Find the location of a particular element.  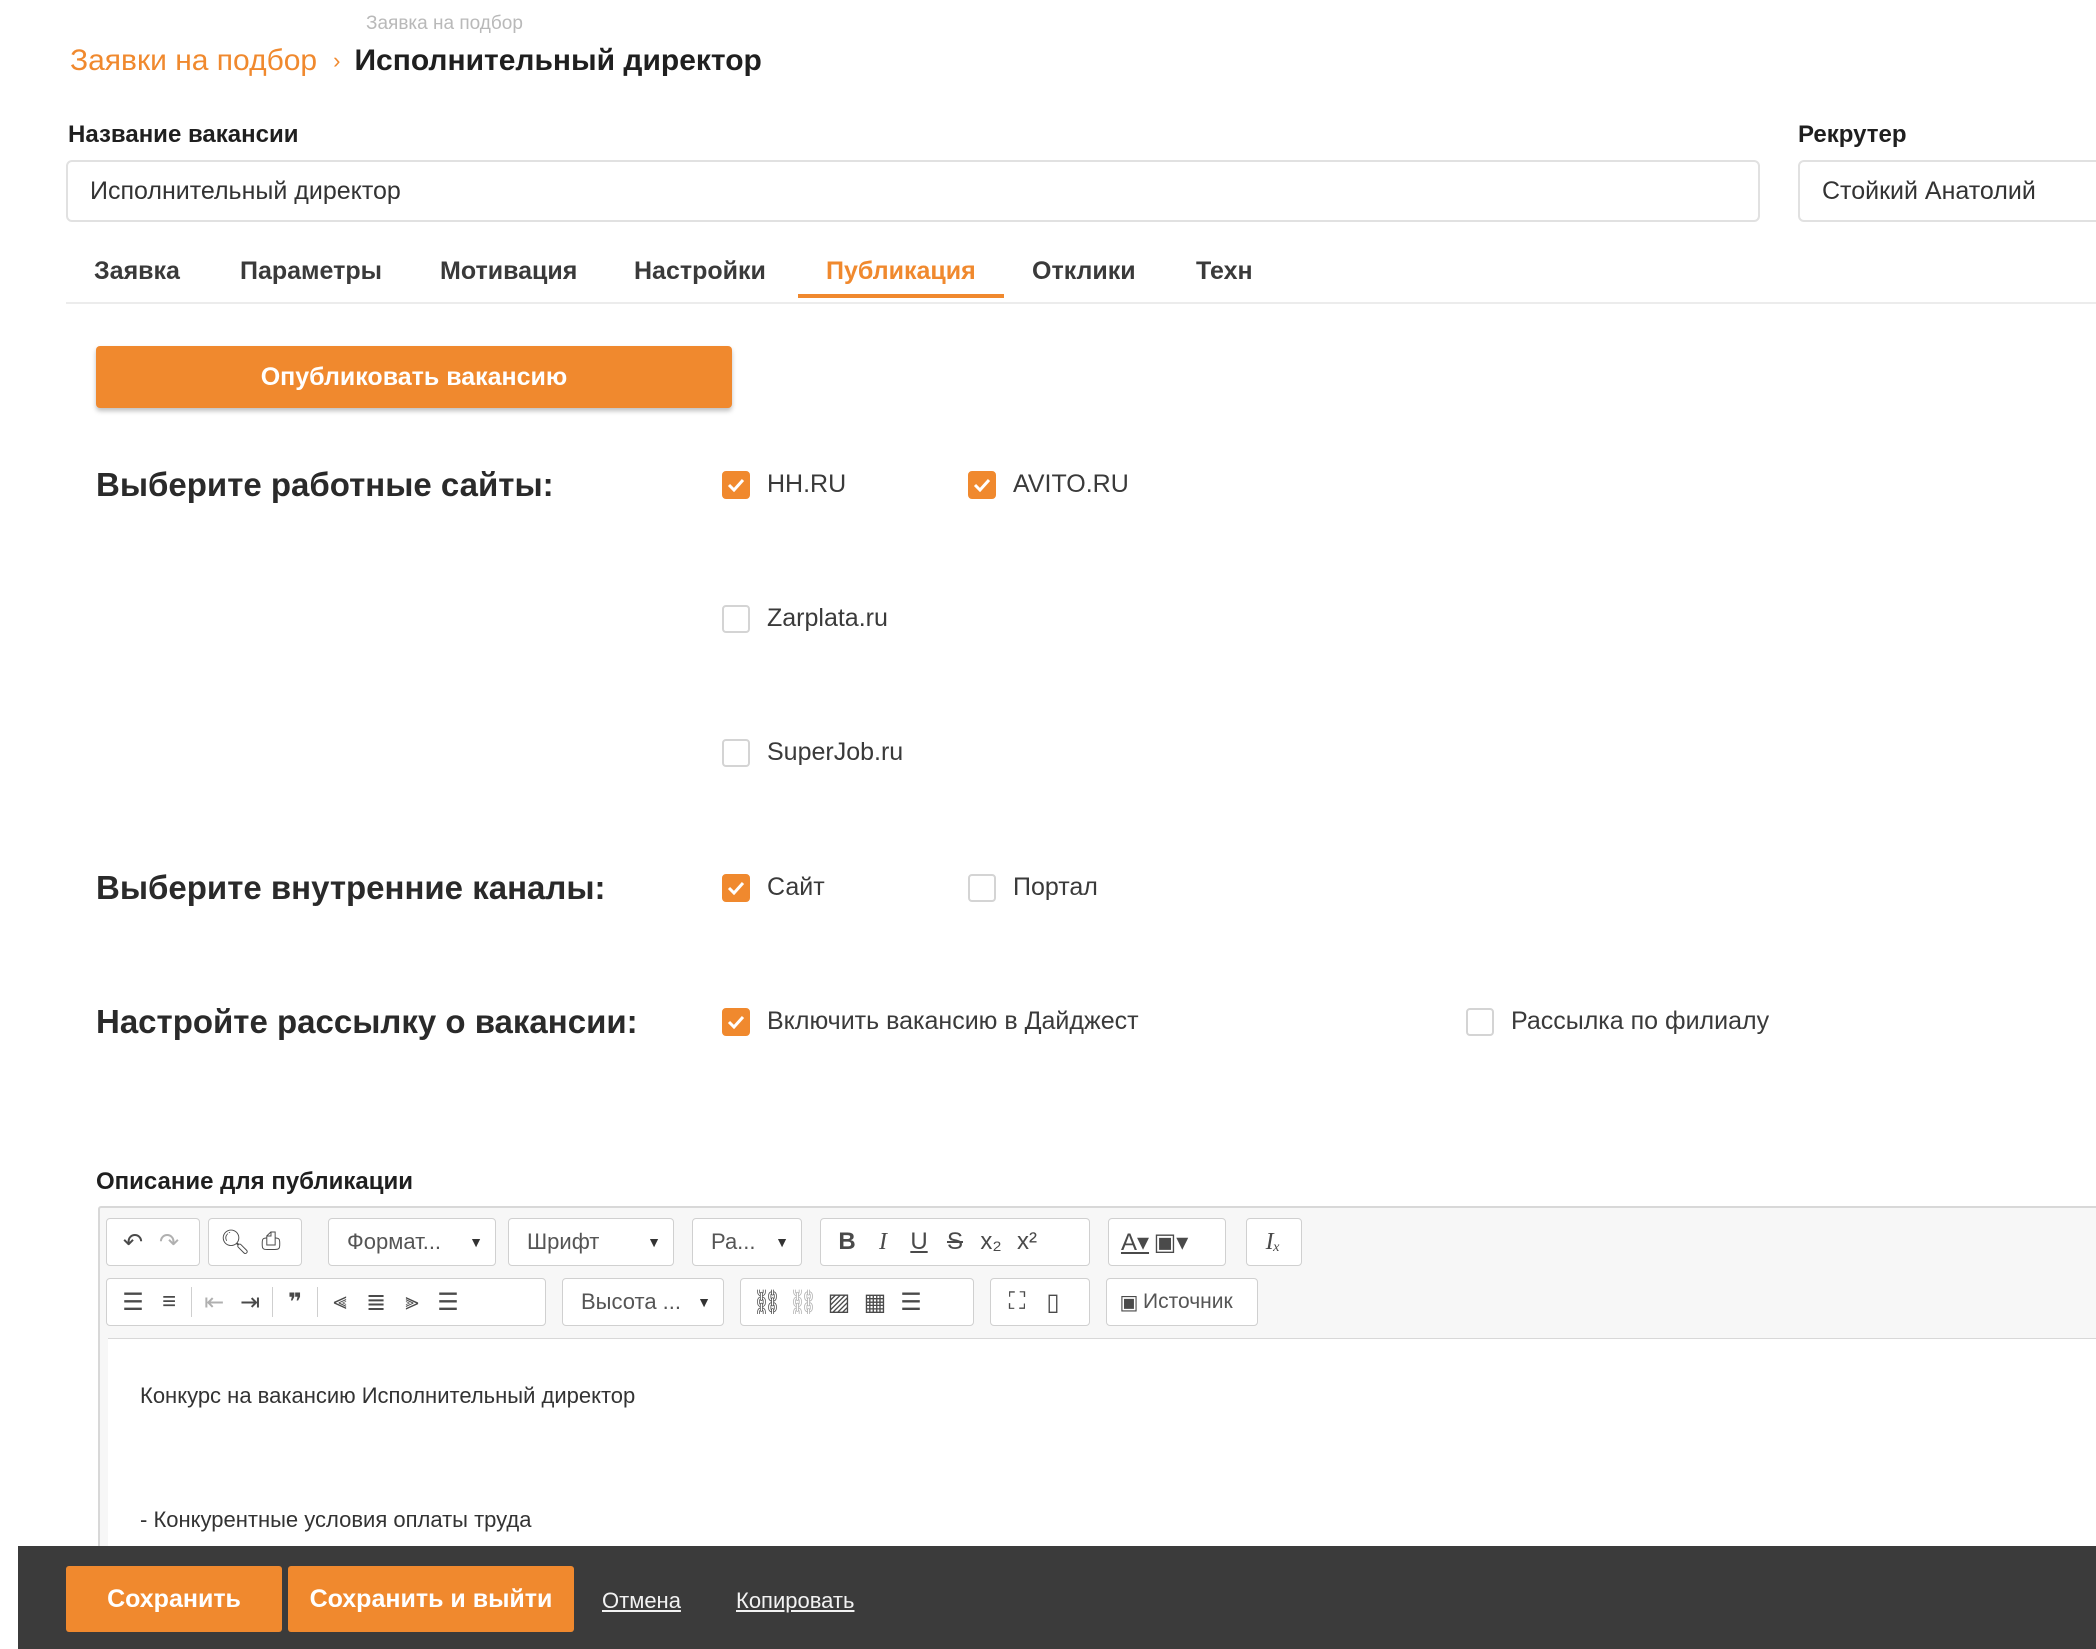

cancel-link: Отмена is located at coordinates (641, 1601).